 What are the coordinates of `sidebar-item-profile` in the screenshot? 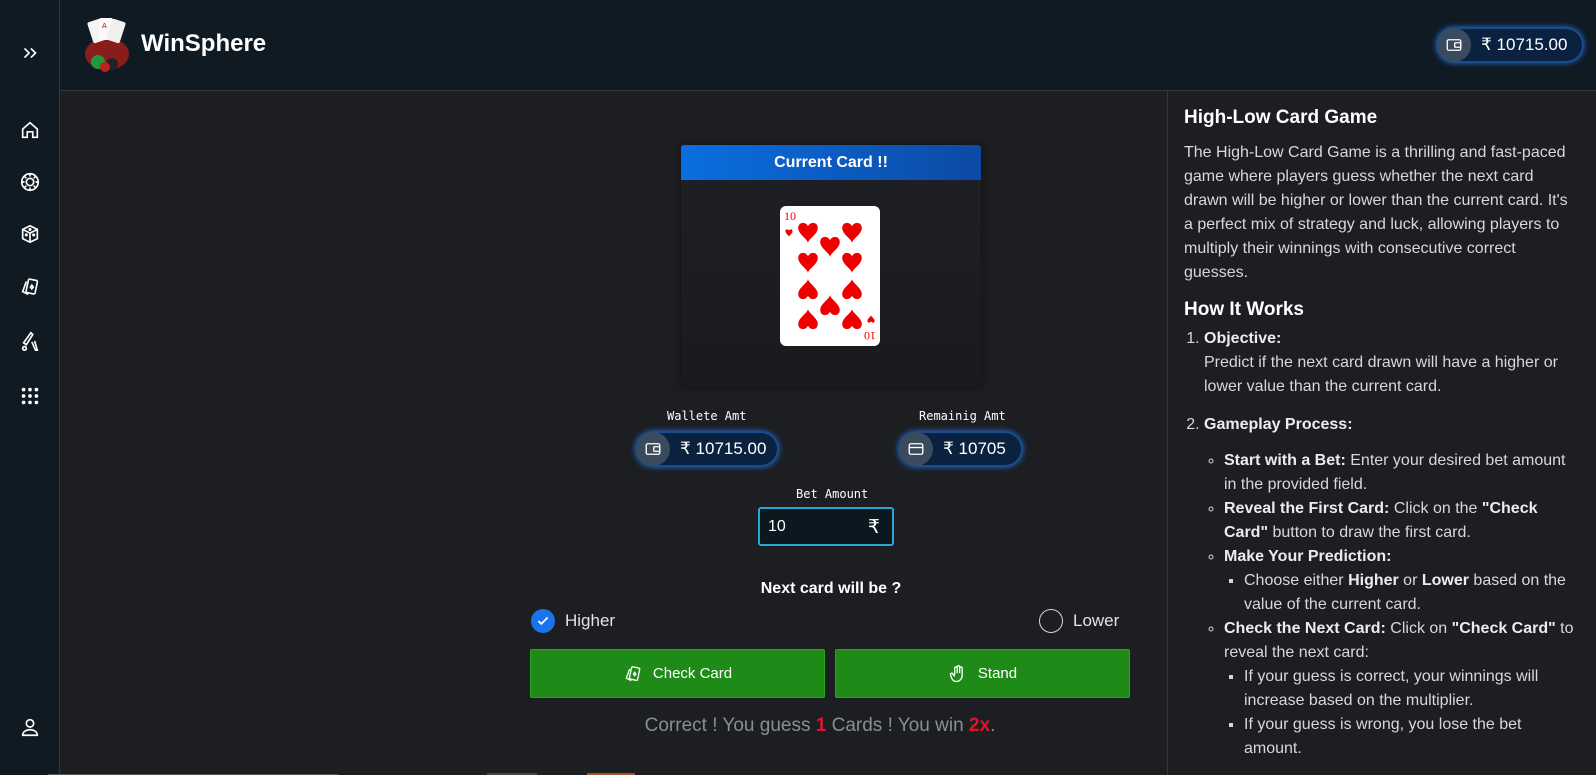 It's located at (30, 727).